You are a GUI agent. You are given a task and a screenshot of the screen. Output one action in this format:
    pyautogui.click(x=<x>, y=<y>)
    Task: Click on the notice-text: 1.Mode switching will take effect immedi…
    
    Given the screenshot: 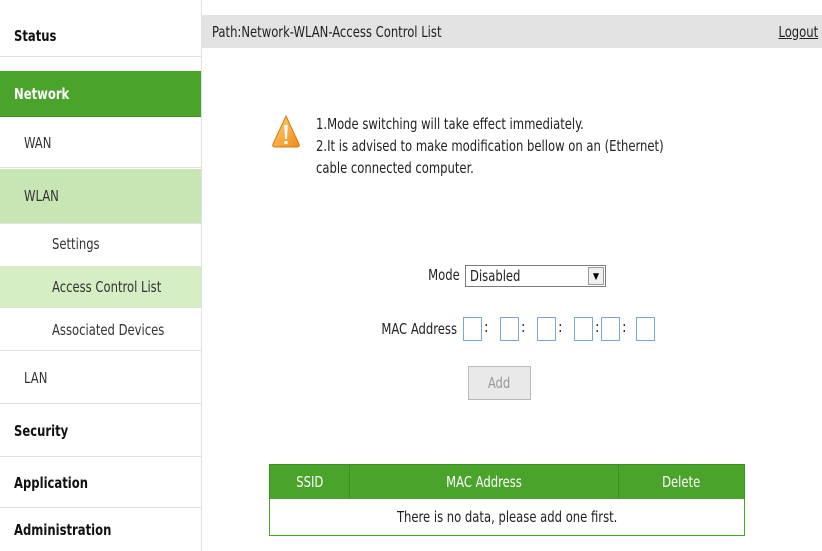 What is the action you would take?
    pyautogui.click(x=490, y=146)
    